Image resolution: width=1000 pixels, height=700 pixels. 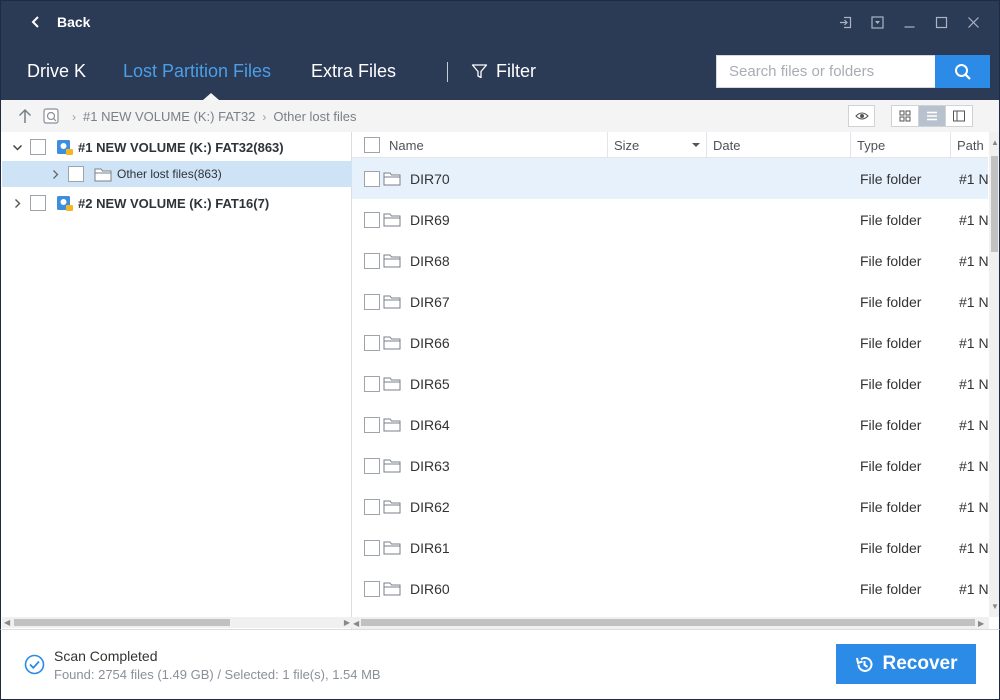 I want to click on file-name: DIR68, so click(x=430, y=260).